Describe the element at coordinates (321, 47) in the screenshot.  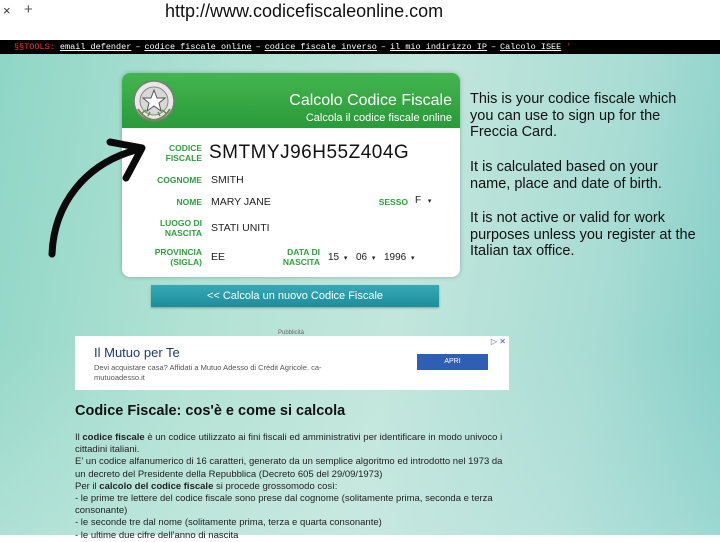
I see `tools-link-codice-fiscale-inverso: codice fiscale inverso` at that location.